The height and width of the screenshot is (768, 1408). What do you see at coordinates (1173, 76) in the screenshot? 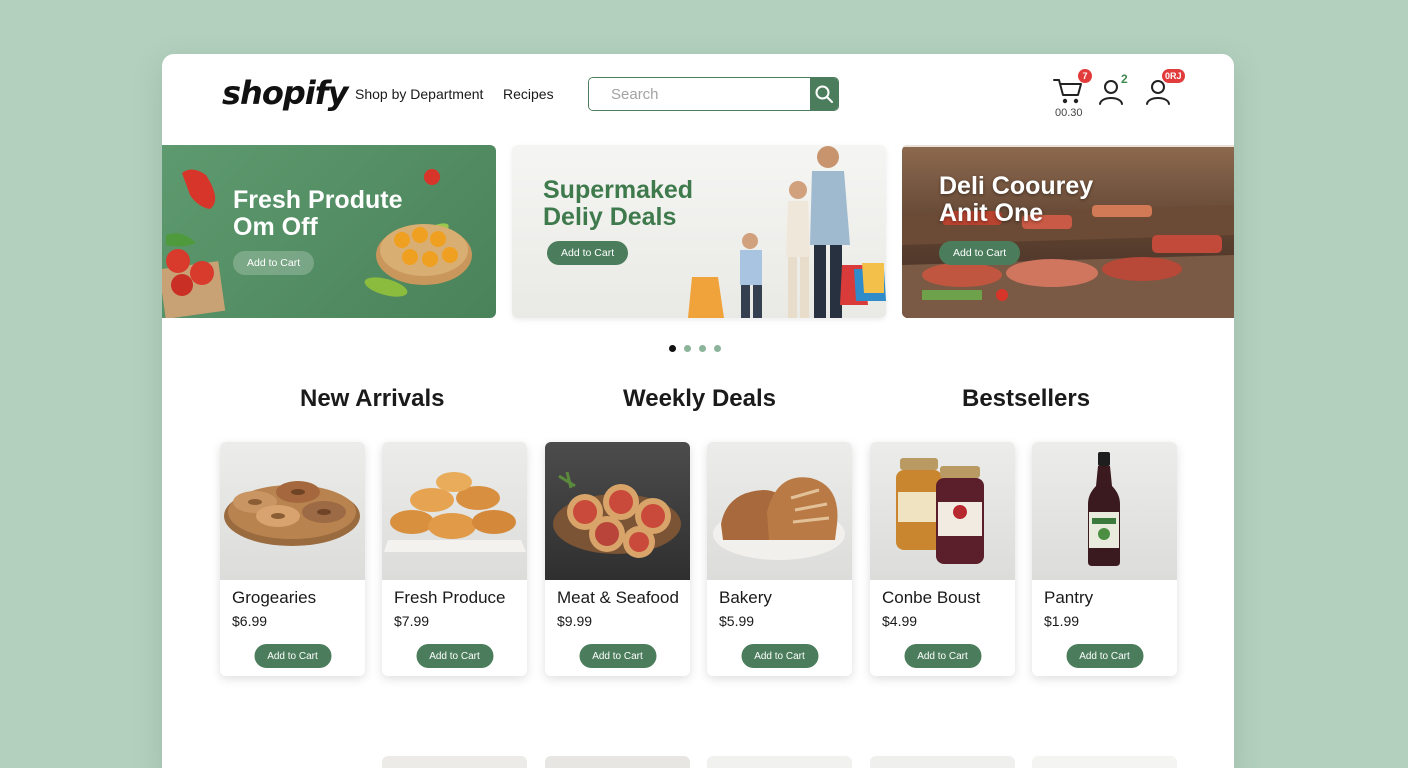
I see `profile-badge: 0RJ` at bounding box center [1173, 76].